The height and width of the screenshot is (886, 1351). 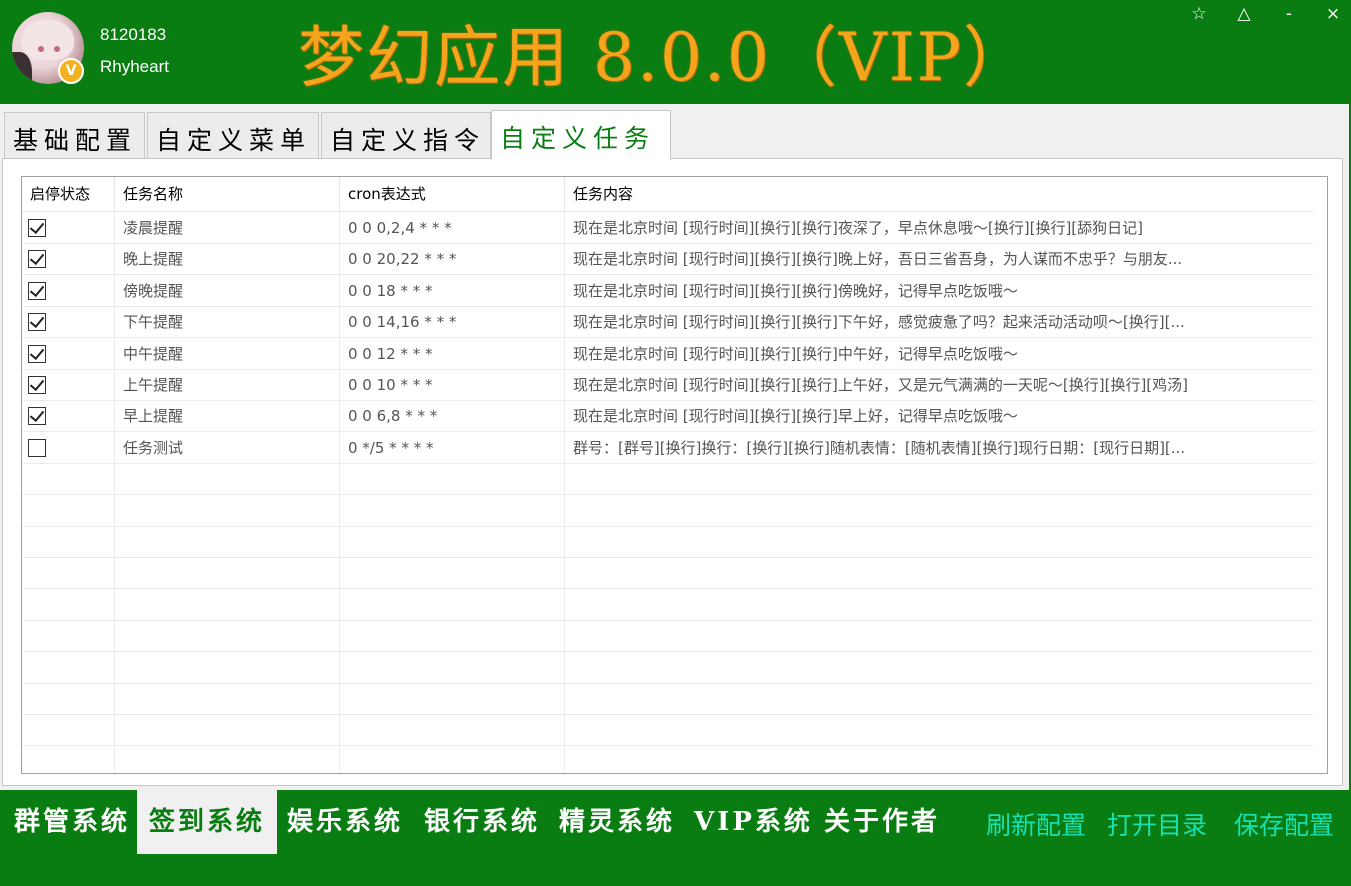 What do you see at coordinates (153, 259) in the screenshot?
I see `task-name-cell: 晚上提醒` at bounding box center [153, 259].